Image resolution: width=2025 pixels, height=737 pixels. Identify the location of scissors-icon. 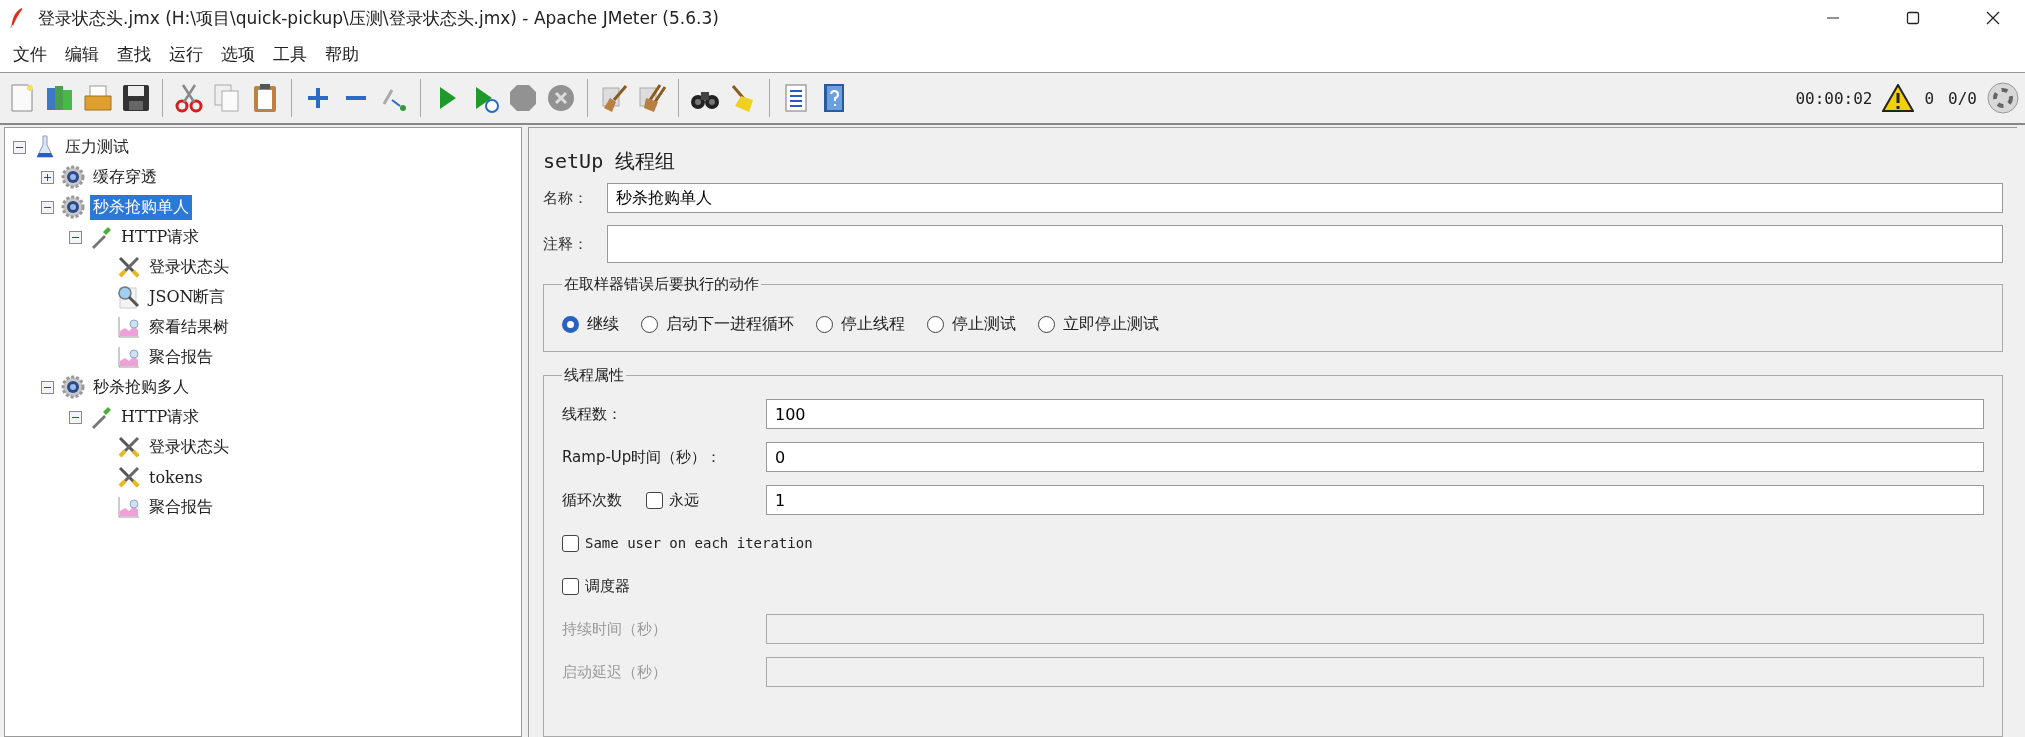
(189, 98).